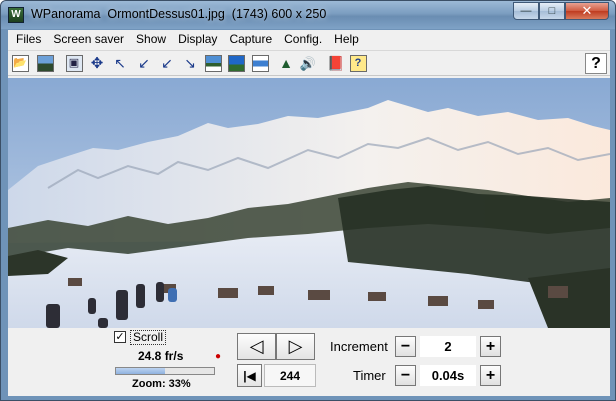 Image resolution: width=616 pixels, height=401 pixels. I want to click on bottom-right-arrow-button: ↘, so click(190, 63).